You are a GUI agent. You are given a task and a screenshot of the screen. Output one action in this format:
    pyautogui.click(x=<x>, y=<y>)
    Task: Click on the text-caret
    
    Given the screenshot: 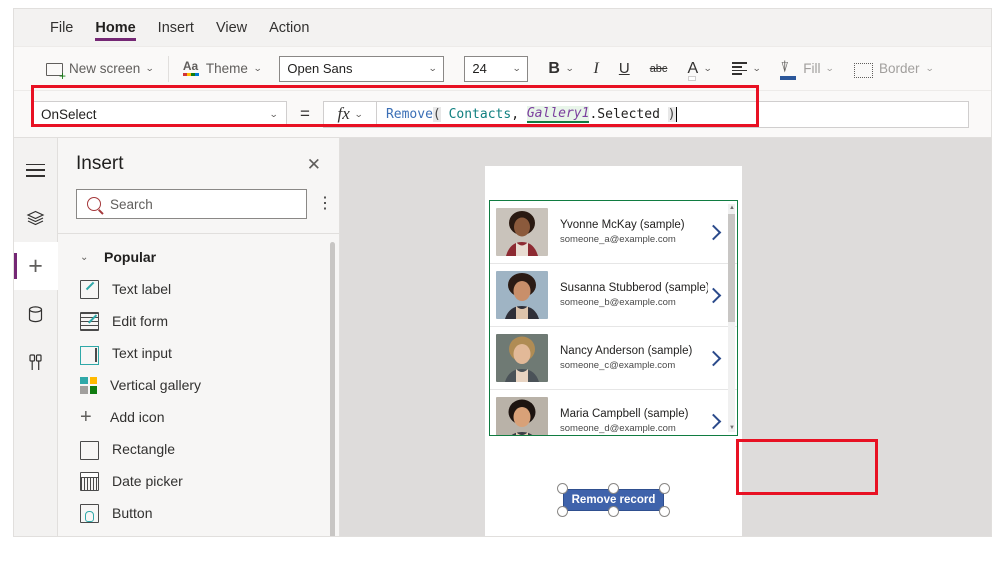 What is the action you would take?
    pyautogui.click(x=676, y=114)
    